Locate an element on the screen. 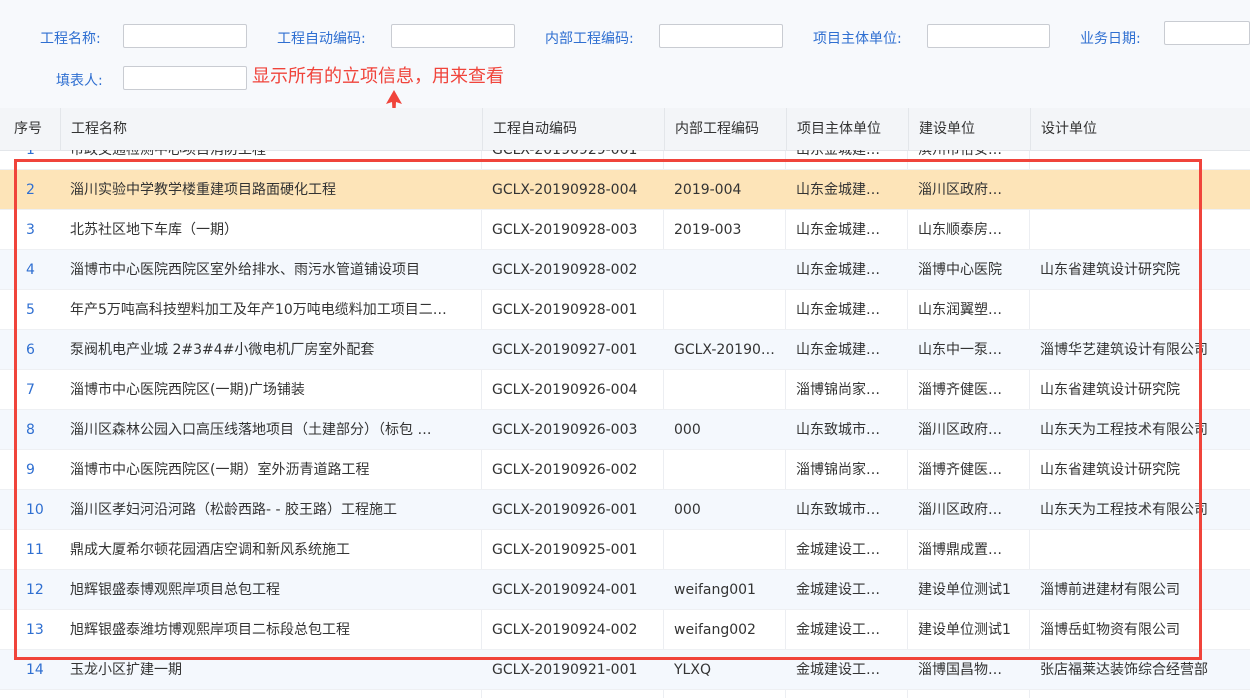  header-auto-code: 工程自动编码 is located at coordinates (572, 129).